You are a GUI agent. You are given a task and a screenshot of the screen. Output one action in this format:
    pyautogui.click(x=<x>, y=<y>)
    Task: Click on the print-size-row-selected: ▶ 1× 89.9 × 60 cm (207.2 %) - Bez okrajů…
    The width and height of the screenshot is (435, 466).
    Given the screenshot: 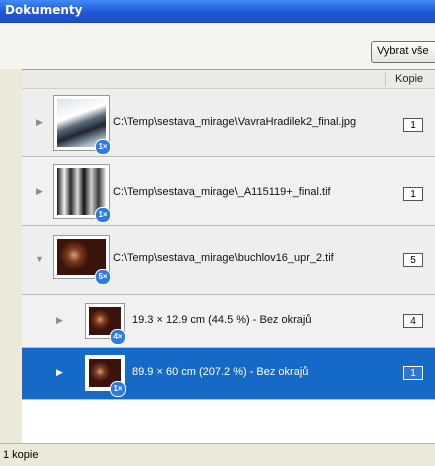 What is the action you would take?
    pyautogui.click(x=228, y=374)
    